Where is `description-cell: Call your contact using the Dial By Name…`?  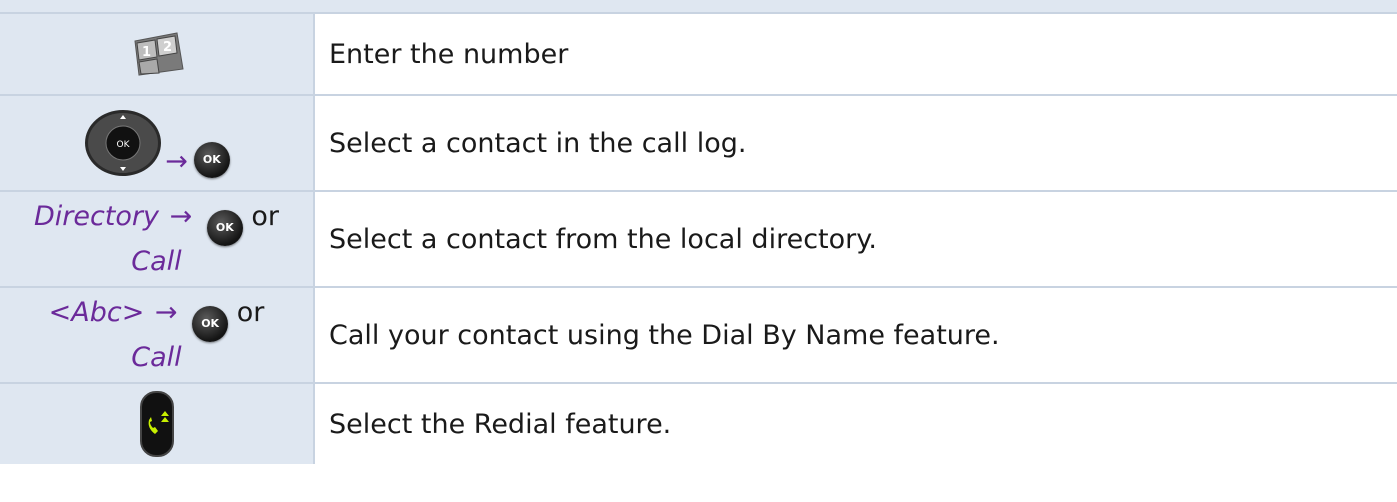
description-cell: Call your contact using the Dial By Name… is located at coordinates (856, 335).